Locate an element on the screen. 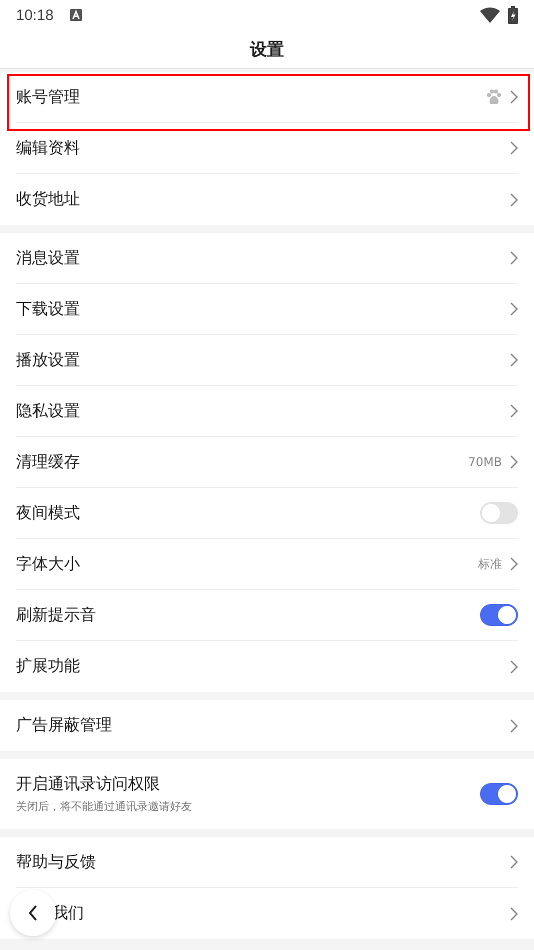  row-label: 编辑资料 is located at coordinates (48, 148).